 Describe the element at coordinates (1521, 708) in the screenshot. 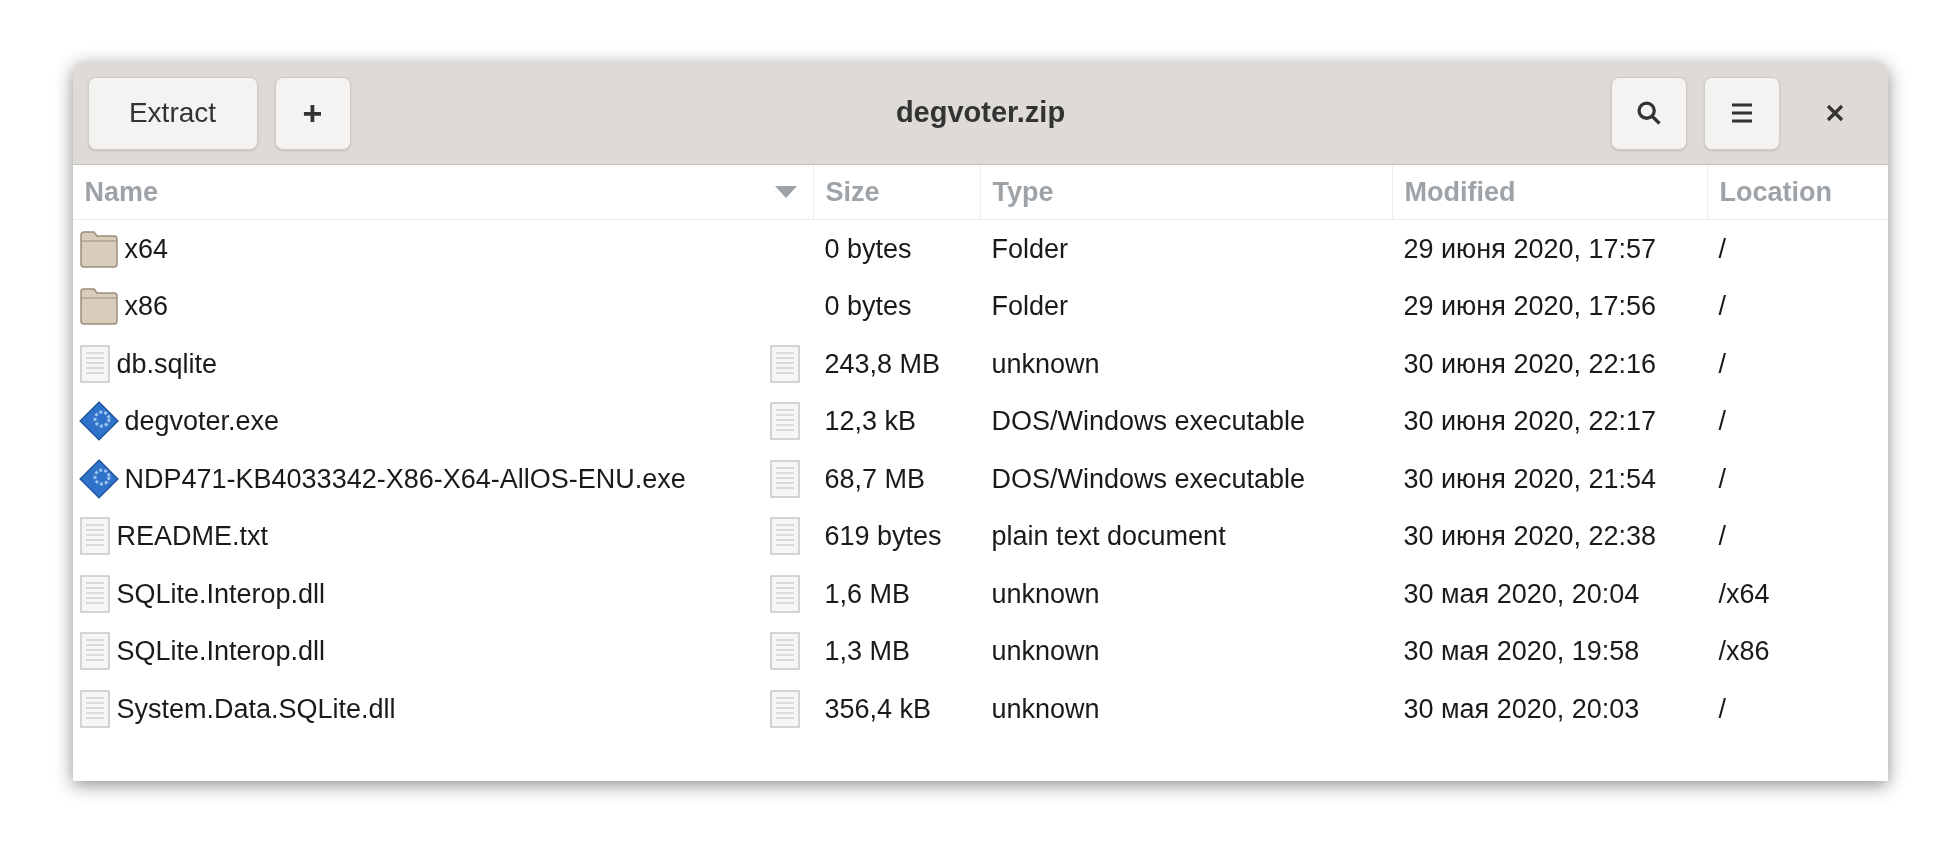

I see `modified-cell: 30 мая 2020, 20:03` at that location.